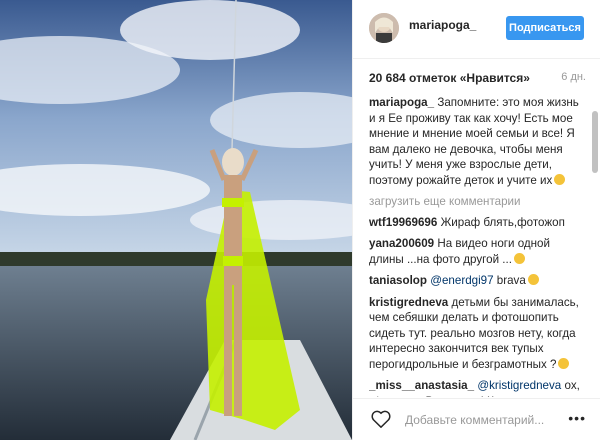  What do you see at coordinates (573, 77) in the screenshot?
I see `post-age: 6 дн.` at bounding box center [573, 77].